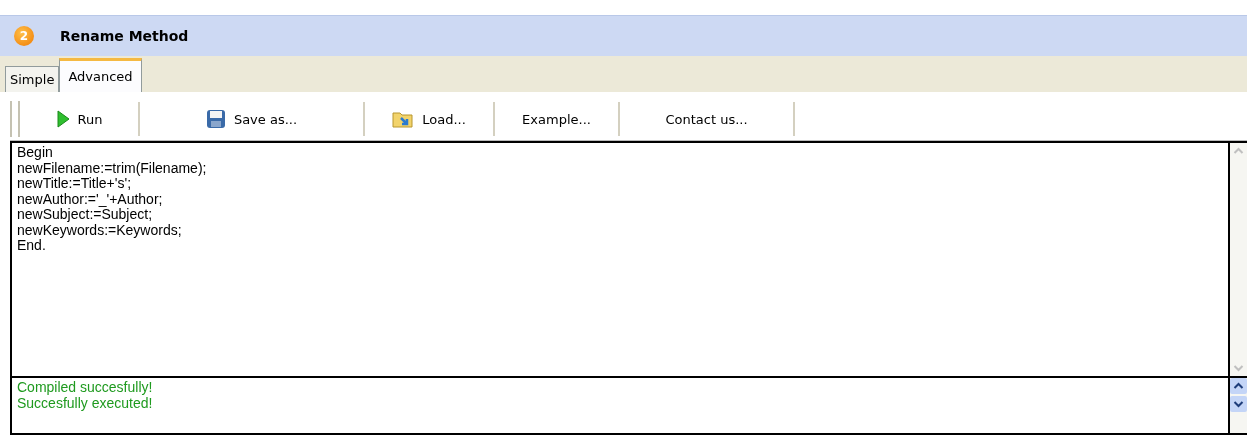 The image size is (1247, 435). What do you see at coordinates (403, 119) in the screenshot?
I see `folder-icon` at bounding box center [403, 119].